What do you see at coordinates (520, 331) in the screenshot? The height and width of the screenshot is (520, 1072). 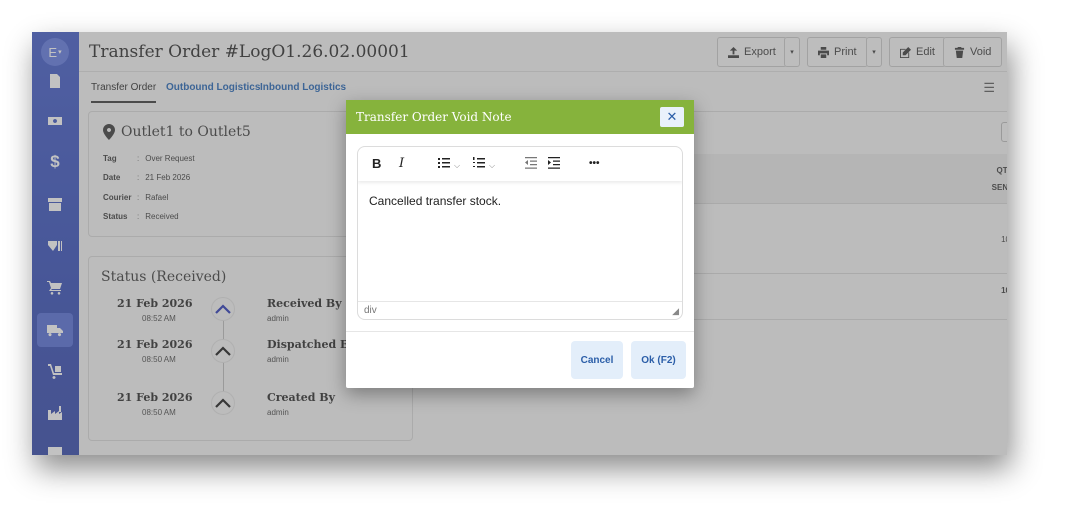 I see `dialog-divider` at bounding box center [520, 331].